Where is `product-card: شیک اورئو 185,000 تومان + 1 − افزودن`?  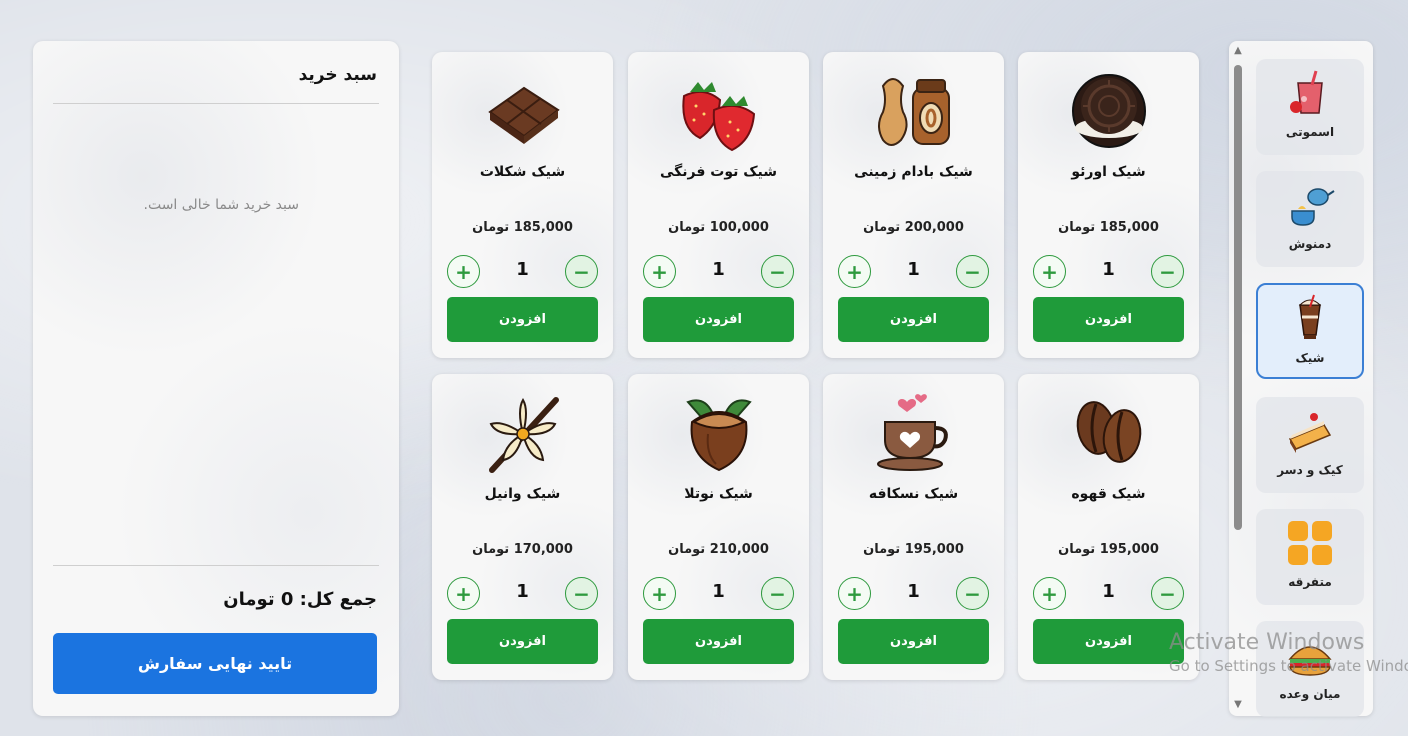
product-card: شیک اورئو 185,000 تومان + 1 − افزودن is located at coordinates (1108, 205).